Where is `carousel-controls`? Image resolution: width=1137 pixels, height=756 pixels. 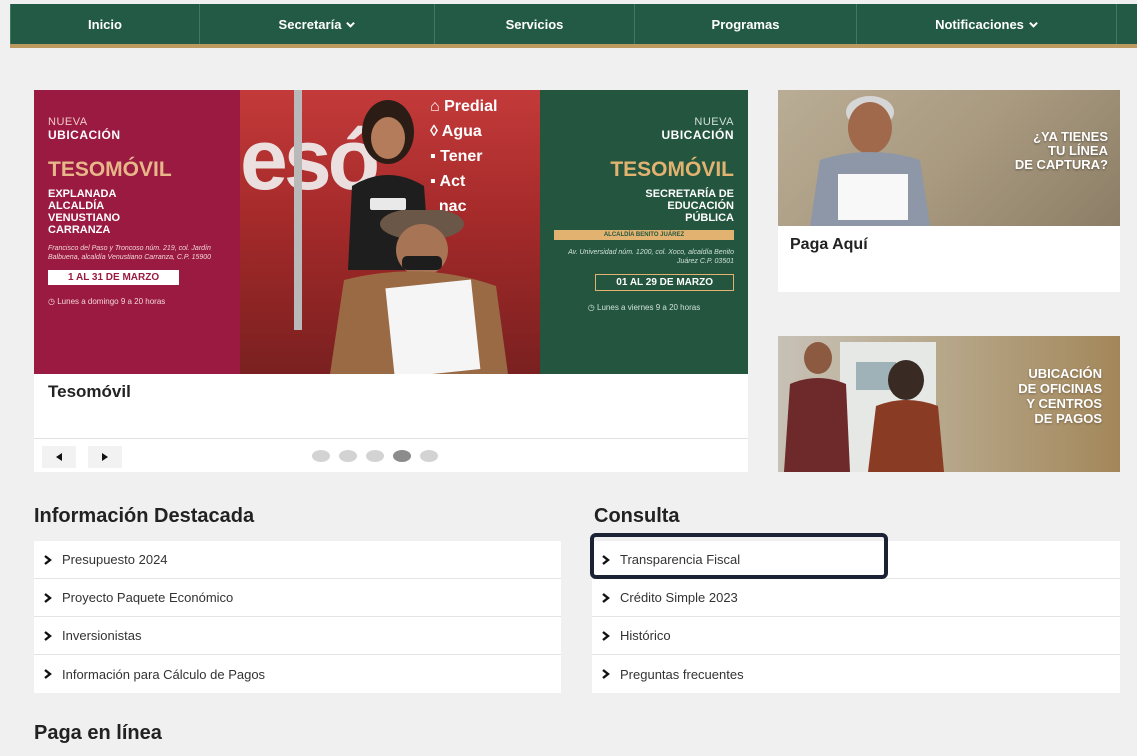 carousel-controls is located at coordinates (391, 455).